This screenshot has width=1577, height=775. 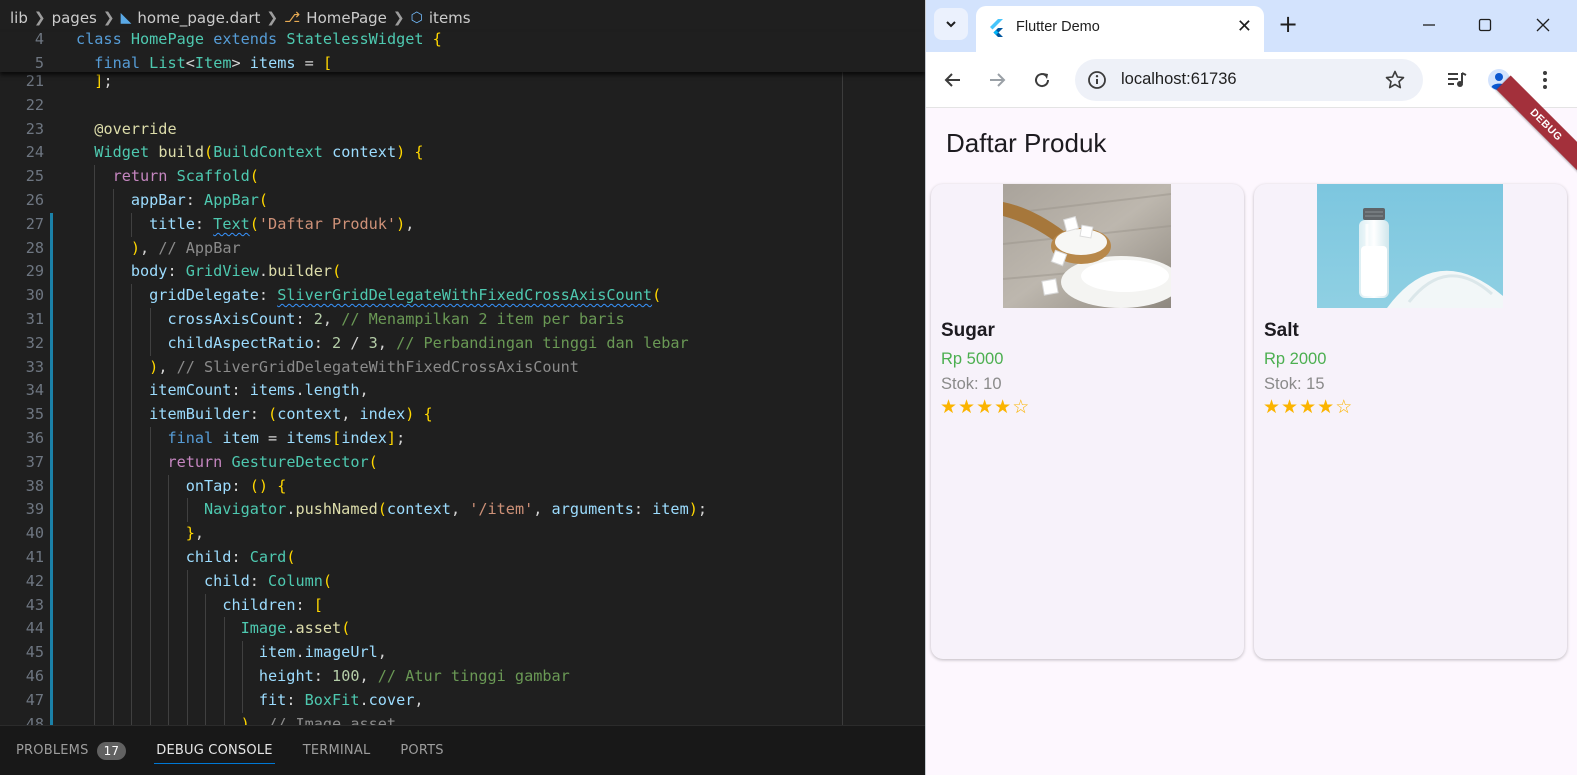 I want to click on code-text: itemCount: items.length,, so click(x=259, y=390).